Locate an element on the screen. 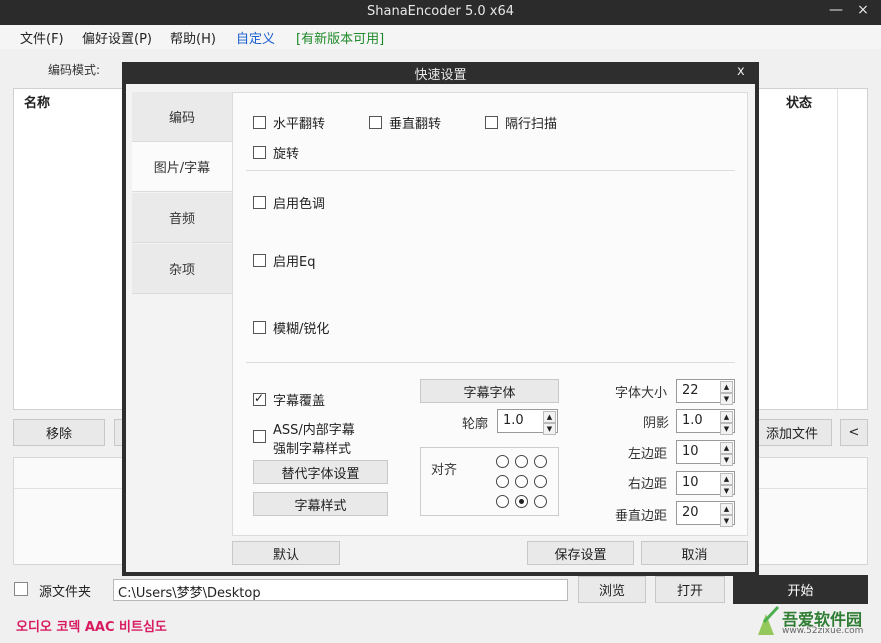 The image size is (881, 643). vertical-margin-spinbox: 20 ▲ ▼ is located at coordinates (705, 514).